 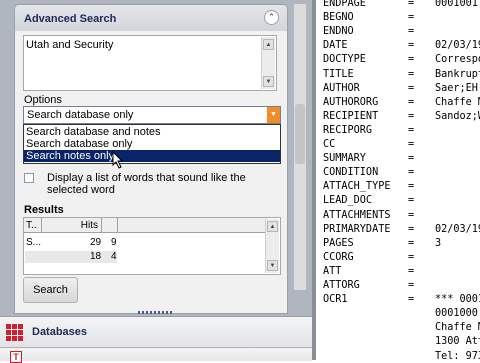 I want to click on resize-grip, so click(x=156, y=312).